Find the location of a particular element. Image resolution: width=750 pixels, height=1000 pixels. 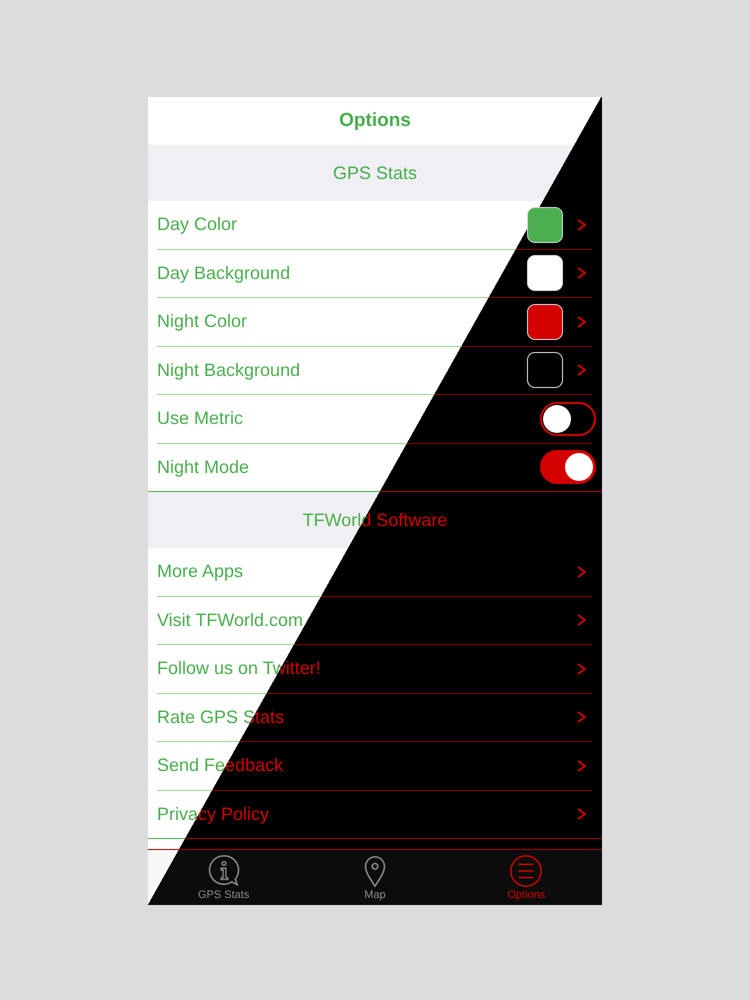

menu-icon is located at coordinates (526, 871).